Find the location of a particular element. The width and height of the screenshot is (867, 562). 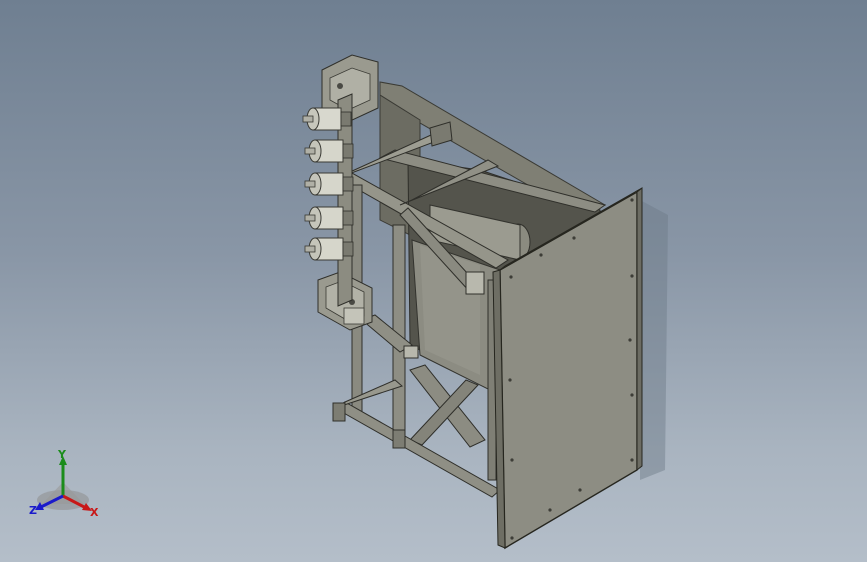

base-foot-left is located at coordinates (339, 412).